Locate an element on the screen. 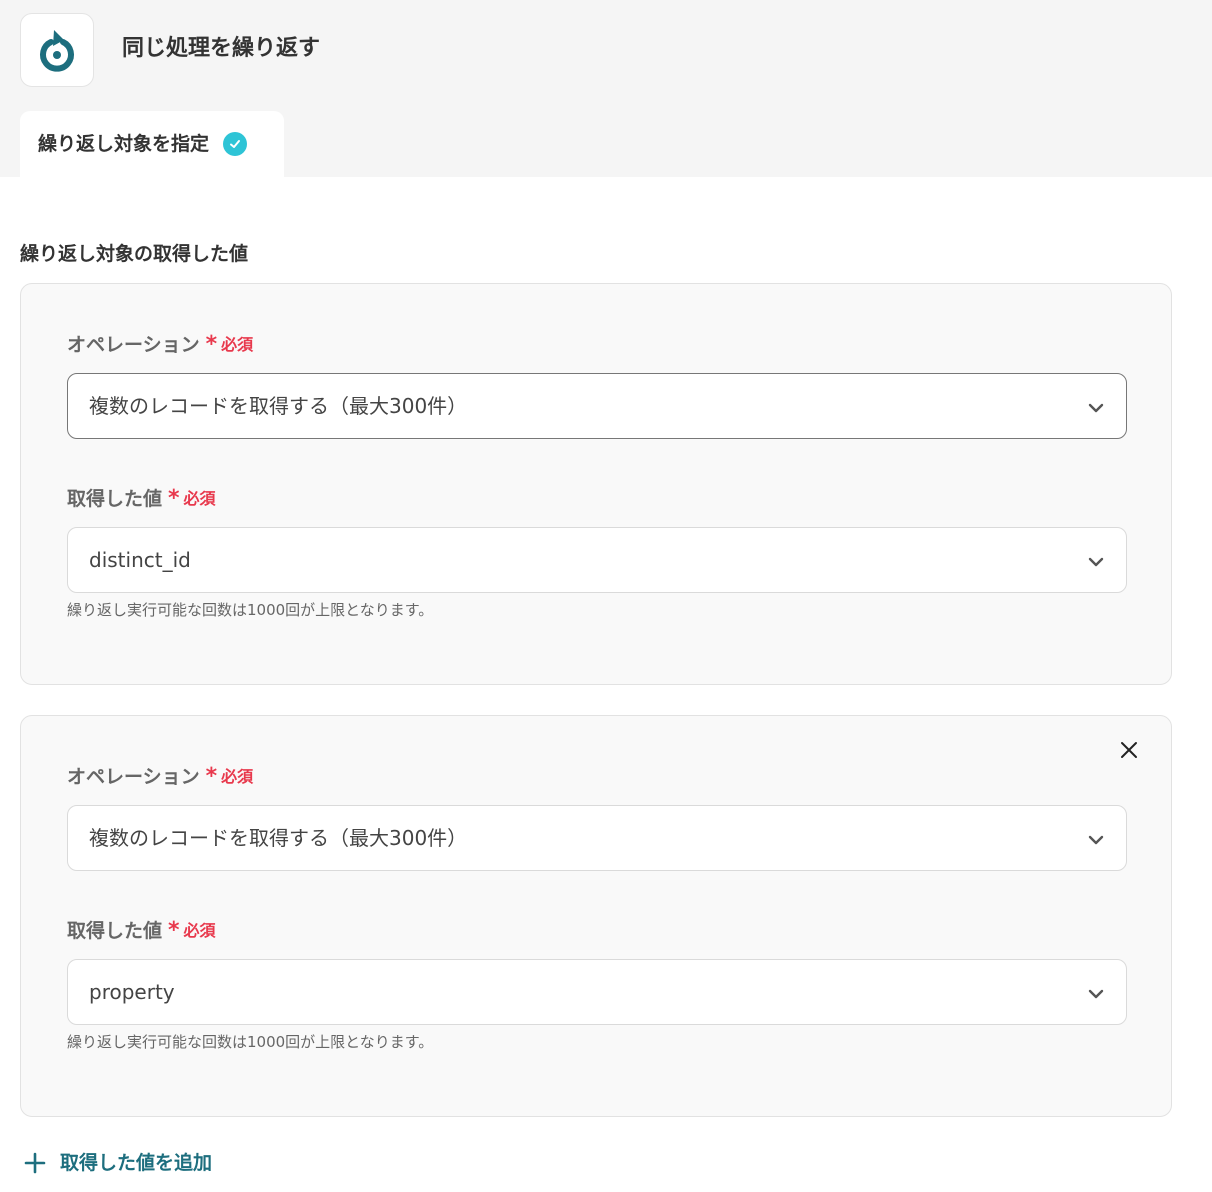 Image resolution: width=1212 pixels, height=1192 pixels. value-select: property is located at coordinates (597, 992).